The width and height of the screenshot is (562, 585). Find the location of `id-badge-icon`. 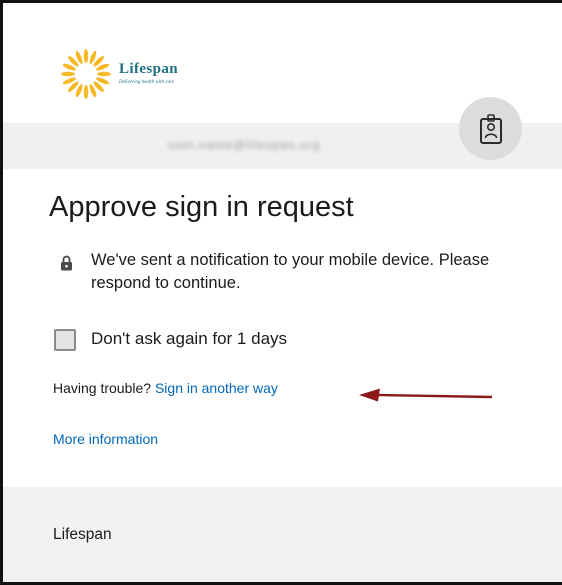

id-badge-icon is located at coordinates (490, 128).